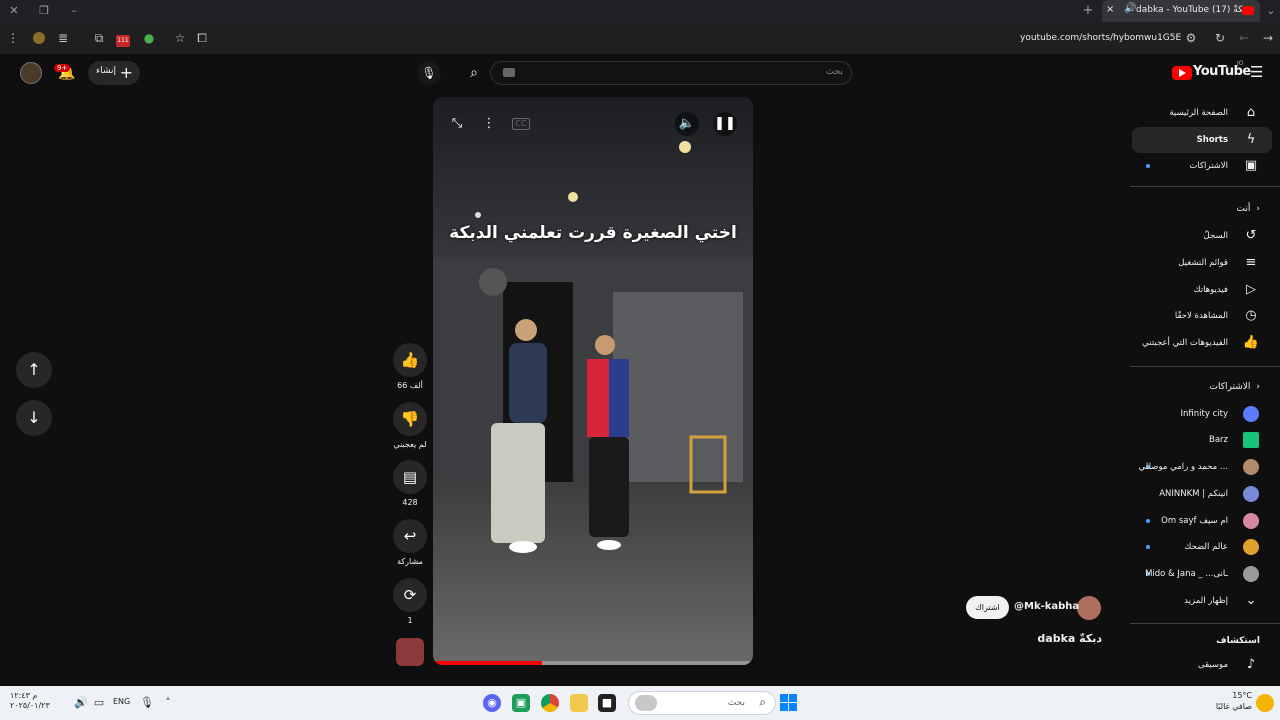  What do you see at coordinates (1202, 574) in the screenshot?
I see `sidebar-sub-mido-jana: Mido & Jana _ ...ـانى` at bounding box center [1202, 574].